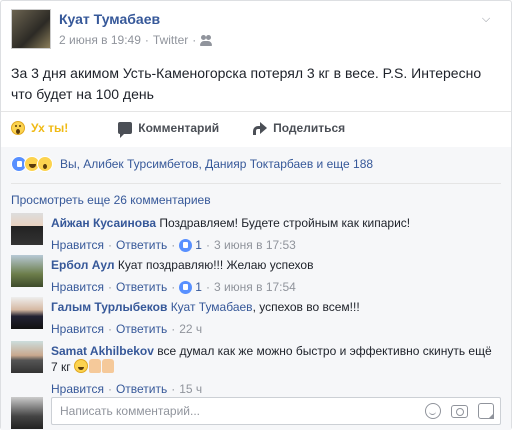 The width and height of the screenshot is (512, 430). What do you see at coordinates (486, 20) in the screenshot?
I see `chevron-down-icon: ⌵` at bounding box center [486, 20].